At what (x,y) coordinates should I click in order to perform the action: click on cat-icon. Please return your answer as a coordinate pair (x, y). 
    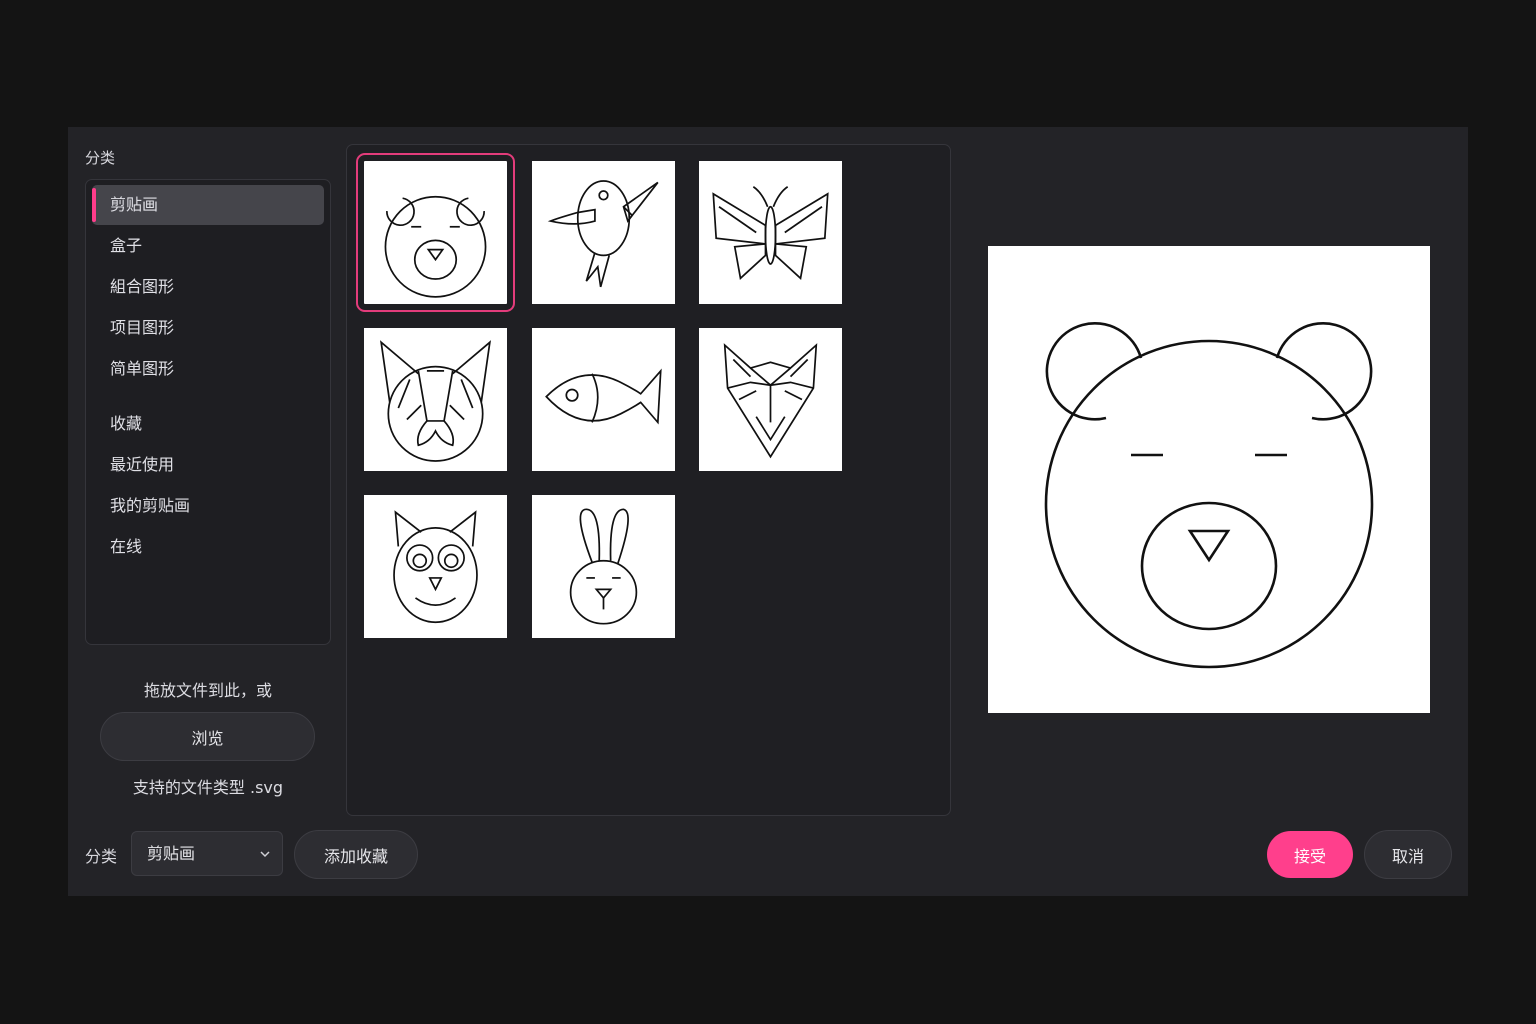
    Looking at the image, I should click on (435, 401).